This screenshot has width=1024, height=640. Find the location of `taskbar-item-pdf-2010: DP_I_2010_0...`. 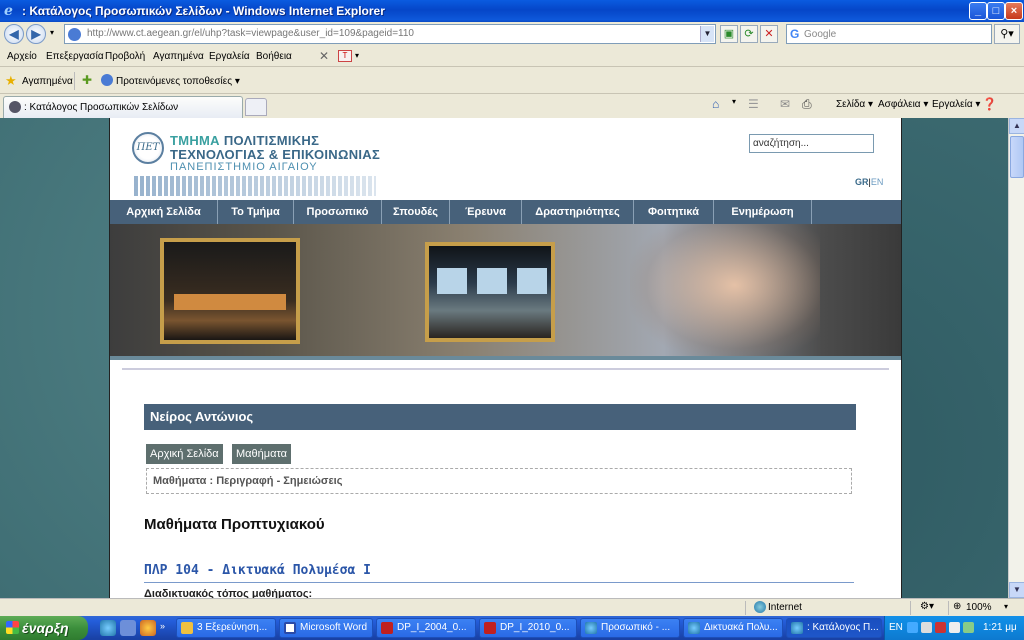

taskbar-item-pdf-2010: DP_I_2010_0... is located at coordinates (528, 628).